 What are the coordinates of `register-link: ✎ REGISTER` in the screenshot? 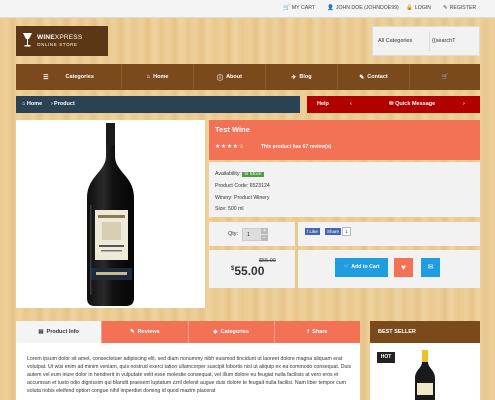 It's located at (459, 8).